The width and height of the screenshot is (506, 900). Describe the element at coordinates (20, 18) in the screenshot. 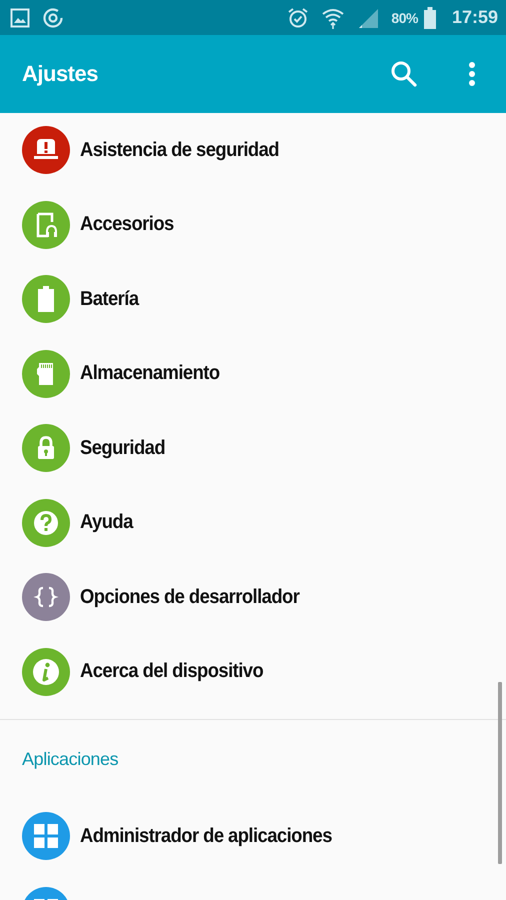

I see `gallery-icon` at that location.